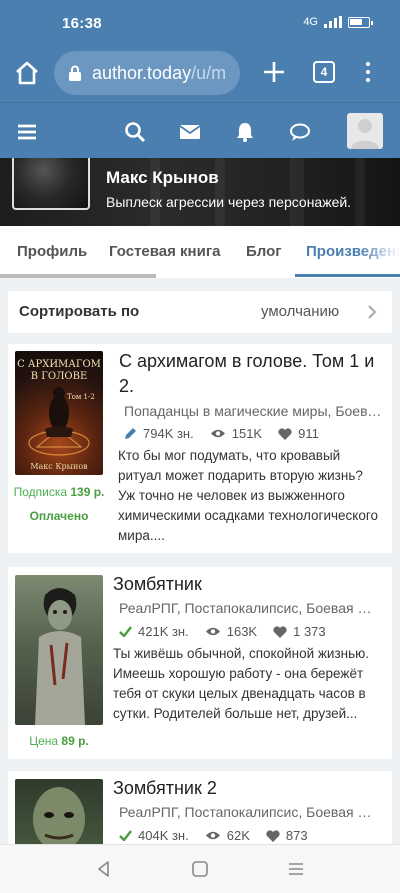 The image size is (400, 893). I want to click on sort-selector: Сортировать по умолчанию, so click(200, 312).